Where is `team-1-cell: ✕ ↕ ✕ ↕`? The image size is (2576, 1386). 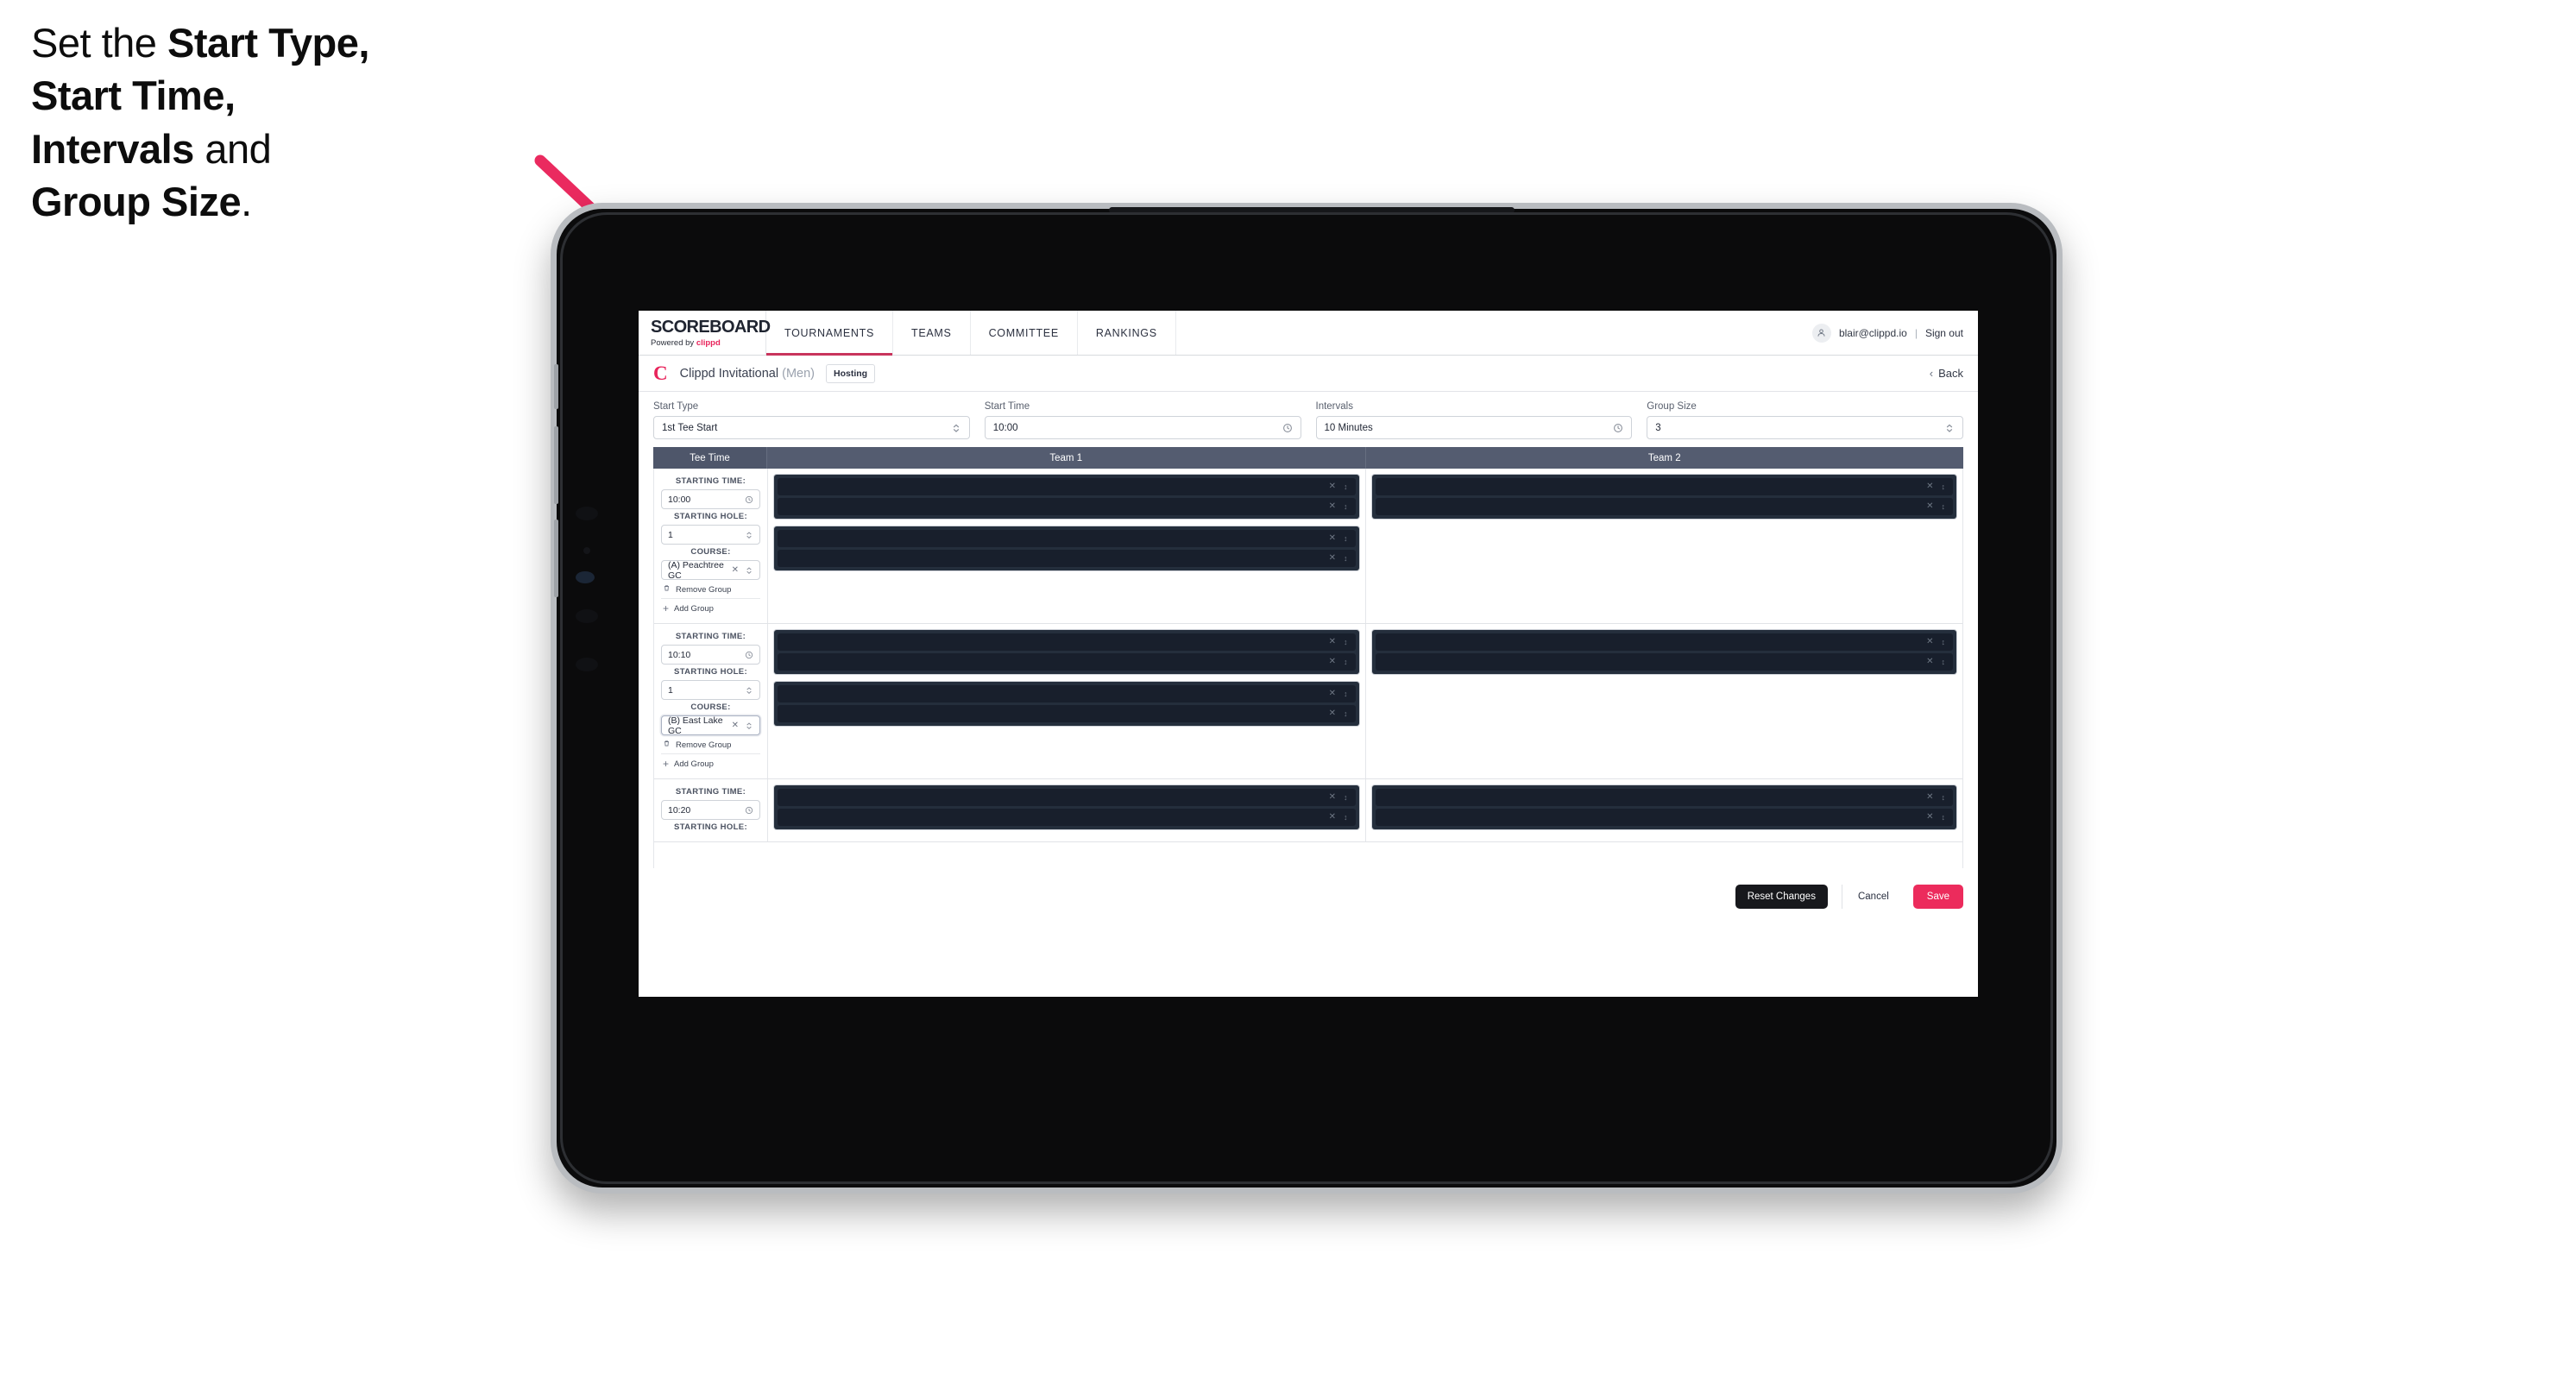
team-1-cell: ✕ ↕ ✕ ↕ is located at coordinates (1067, 810).